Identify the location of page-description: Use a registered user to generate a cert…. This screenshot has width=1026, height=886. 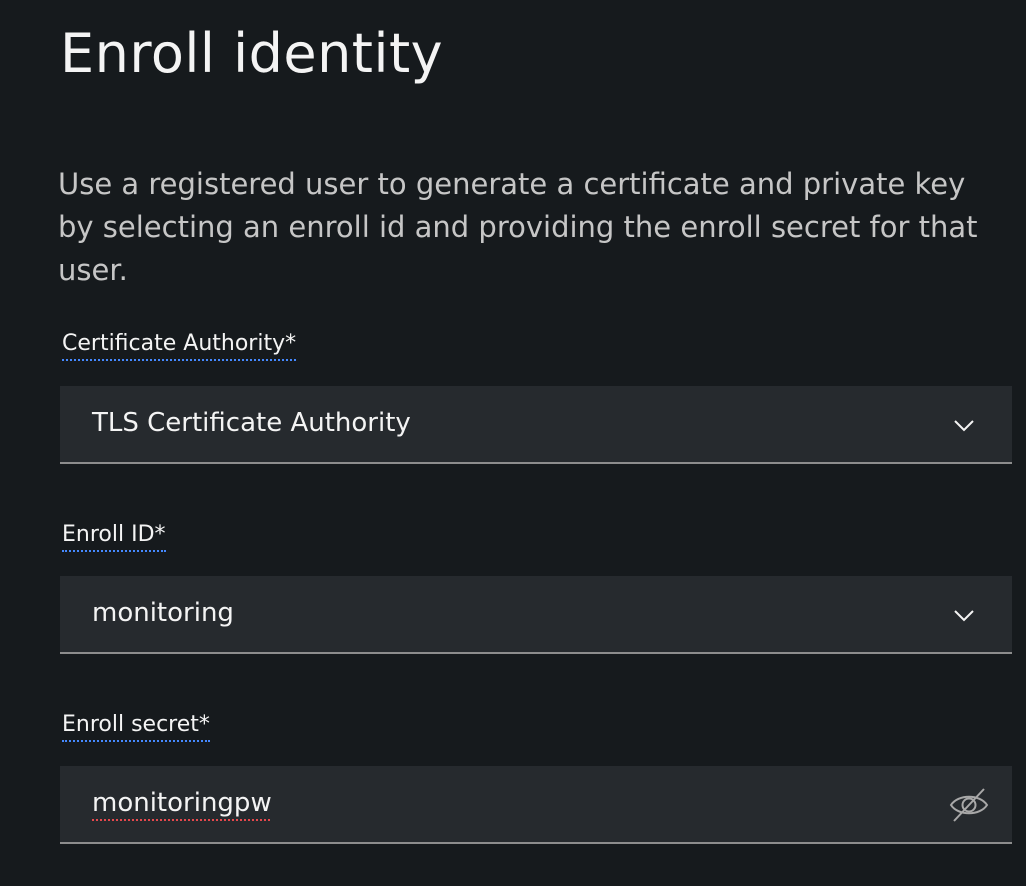
(518, 227).